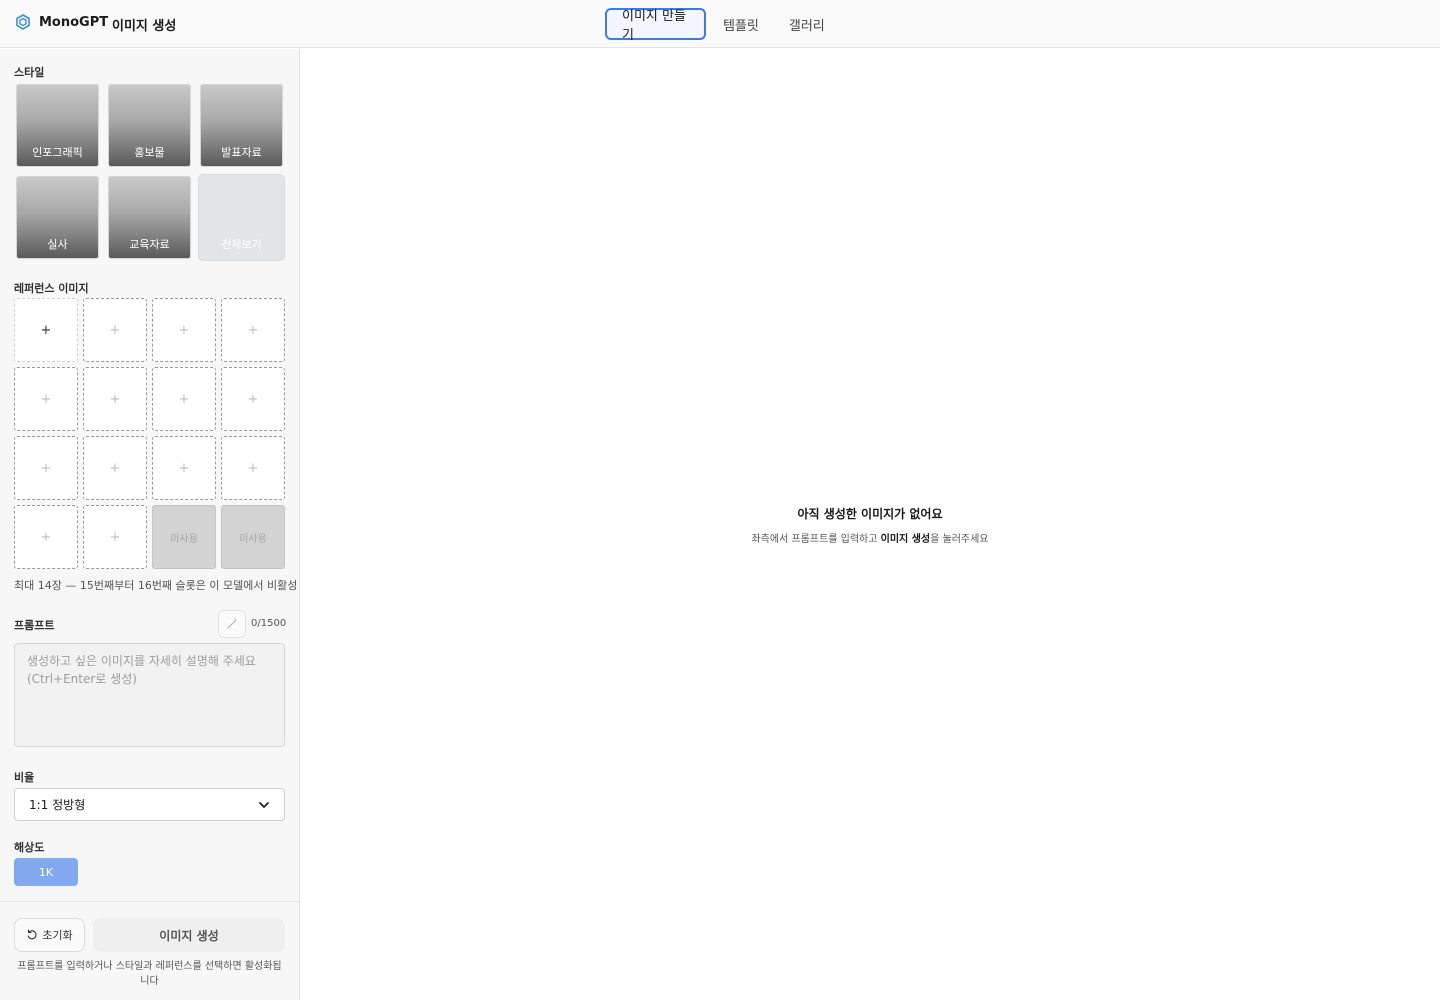  Describe the element at coordinates (74, 22) in the screenshot. I see `brand-name: MonoGPT` at that location.